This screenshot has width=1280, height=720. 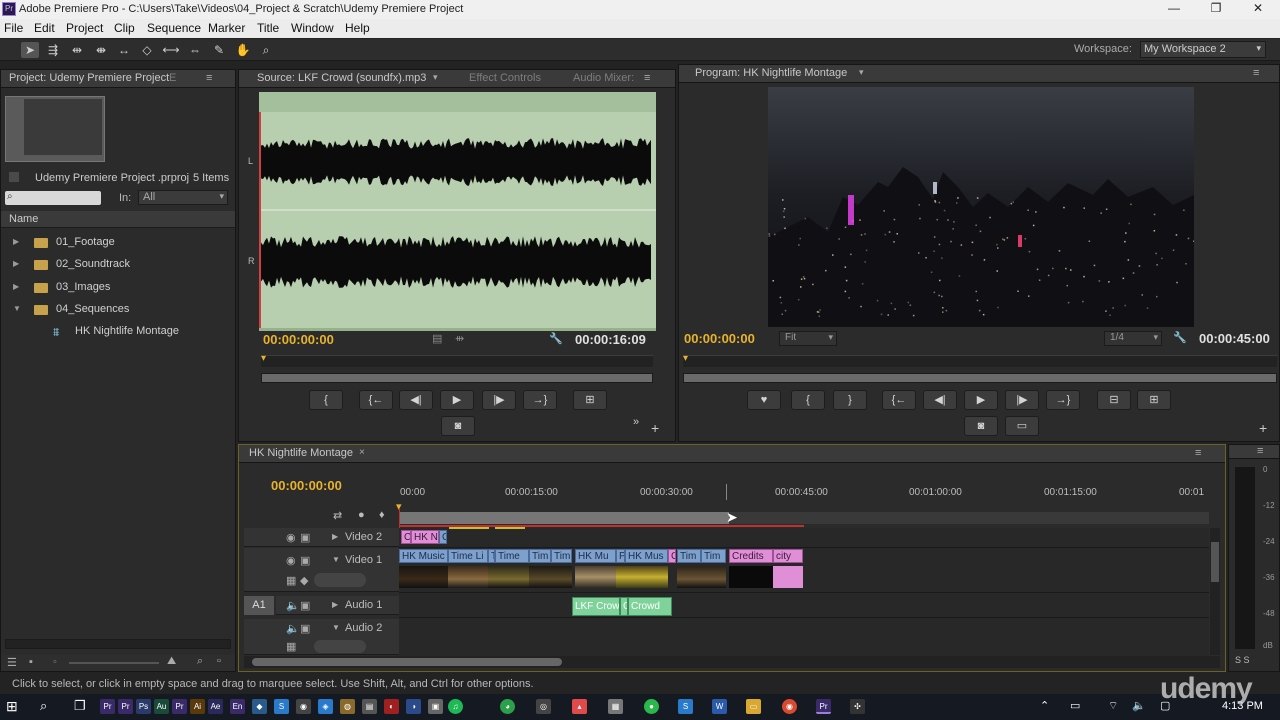 I want to click on tray-chevron-icon: ⌃, so click(x=1044, y=705).